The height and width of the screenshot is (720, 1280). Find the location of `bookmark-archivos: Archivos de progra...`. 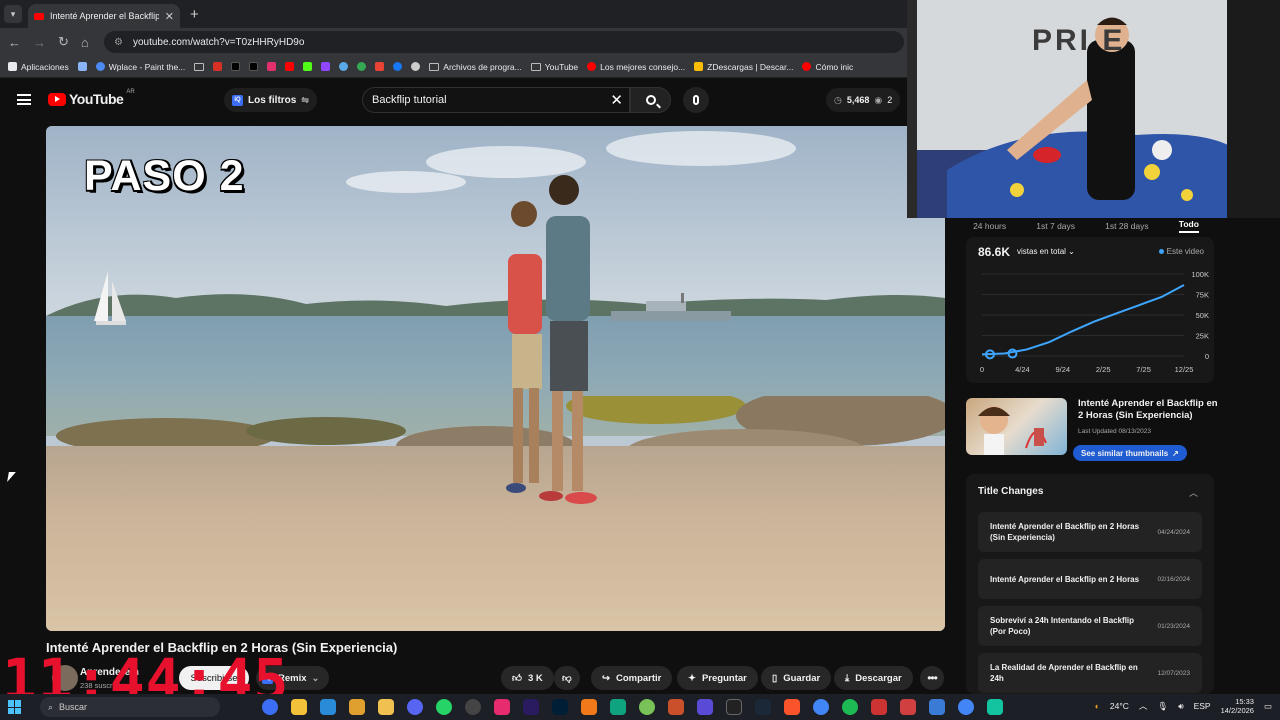

bookmark-archivos: Archivos de progra... is located at coordinates (475, 67).